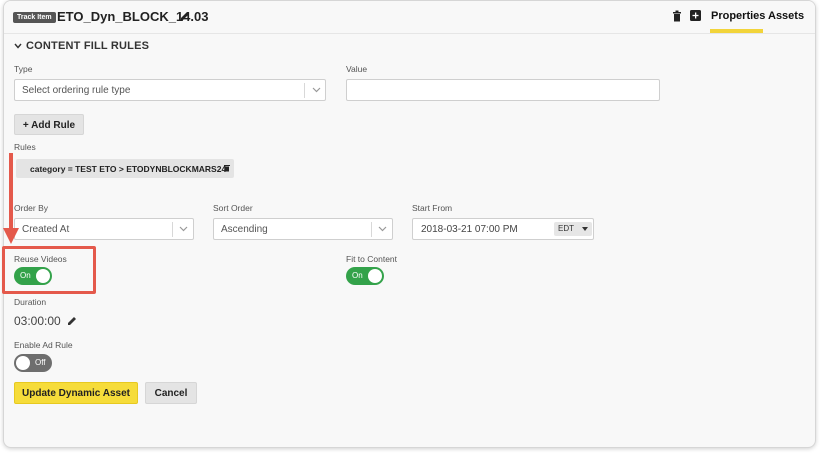 The height and width of the screenshot is (454, 820). I want to click on update-dynamic-asset-button: Update Dynamic Asset, so click(76, 393).